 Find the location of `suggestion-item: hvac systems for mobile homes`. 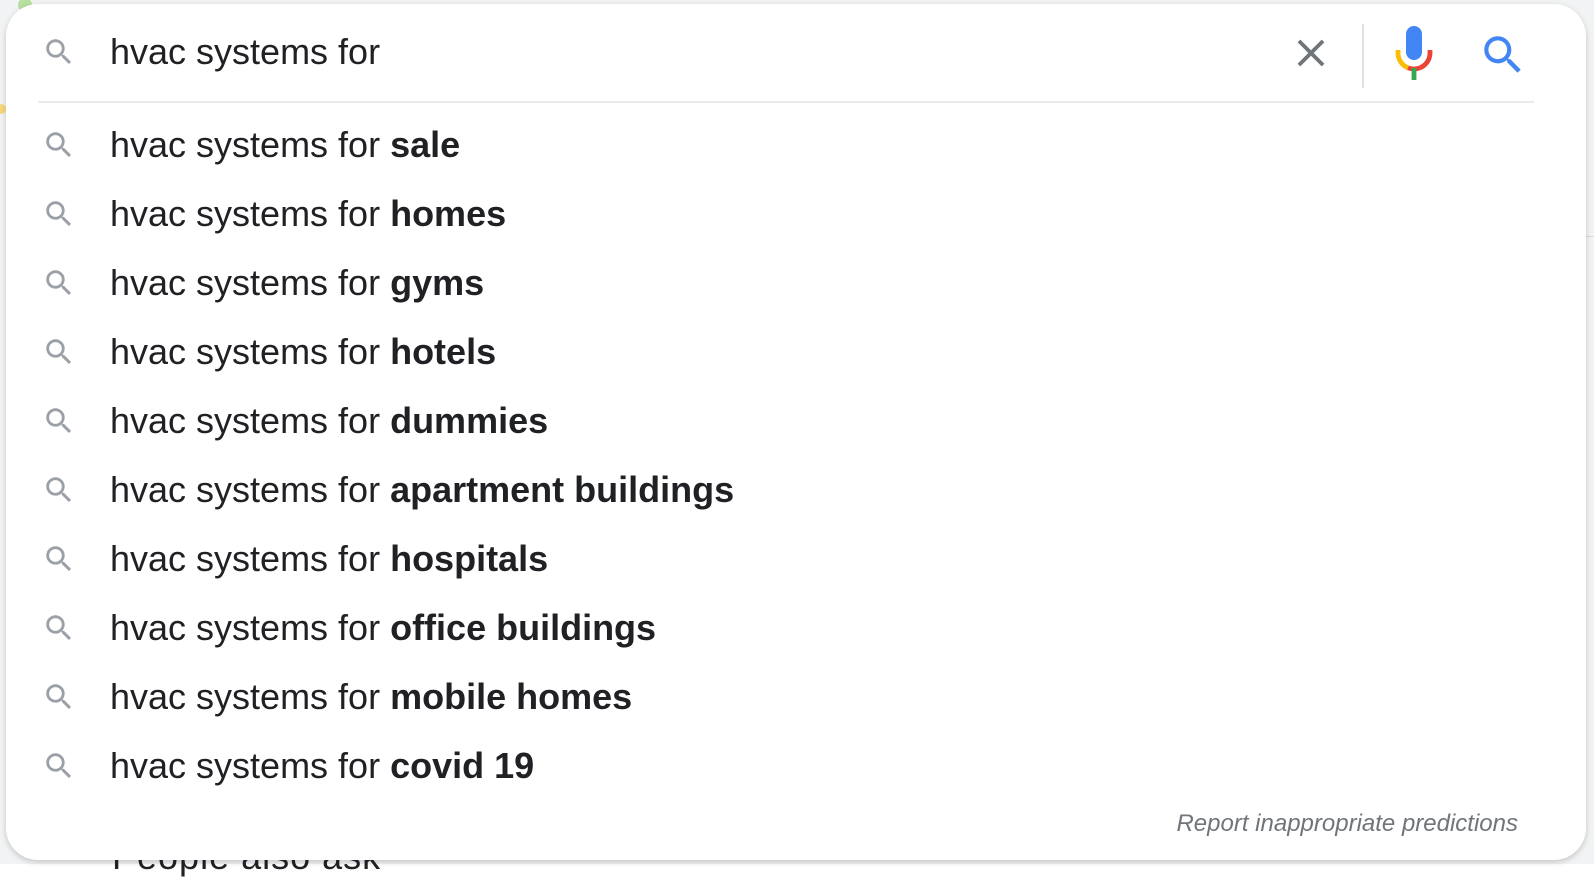

suggestion-item: hvac systems for mobile homes is located at coordinates (796, 696).